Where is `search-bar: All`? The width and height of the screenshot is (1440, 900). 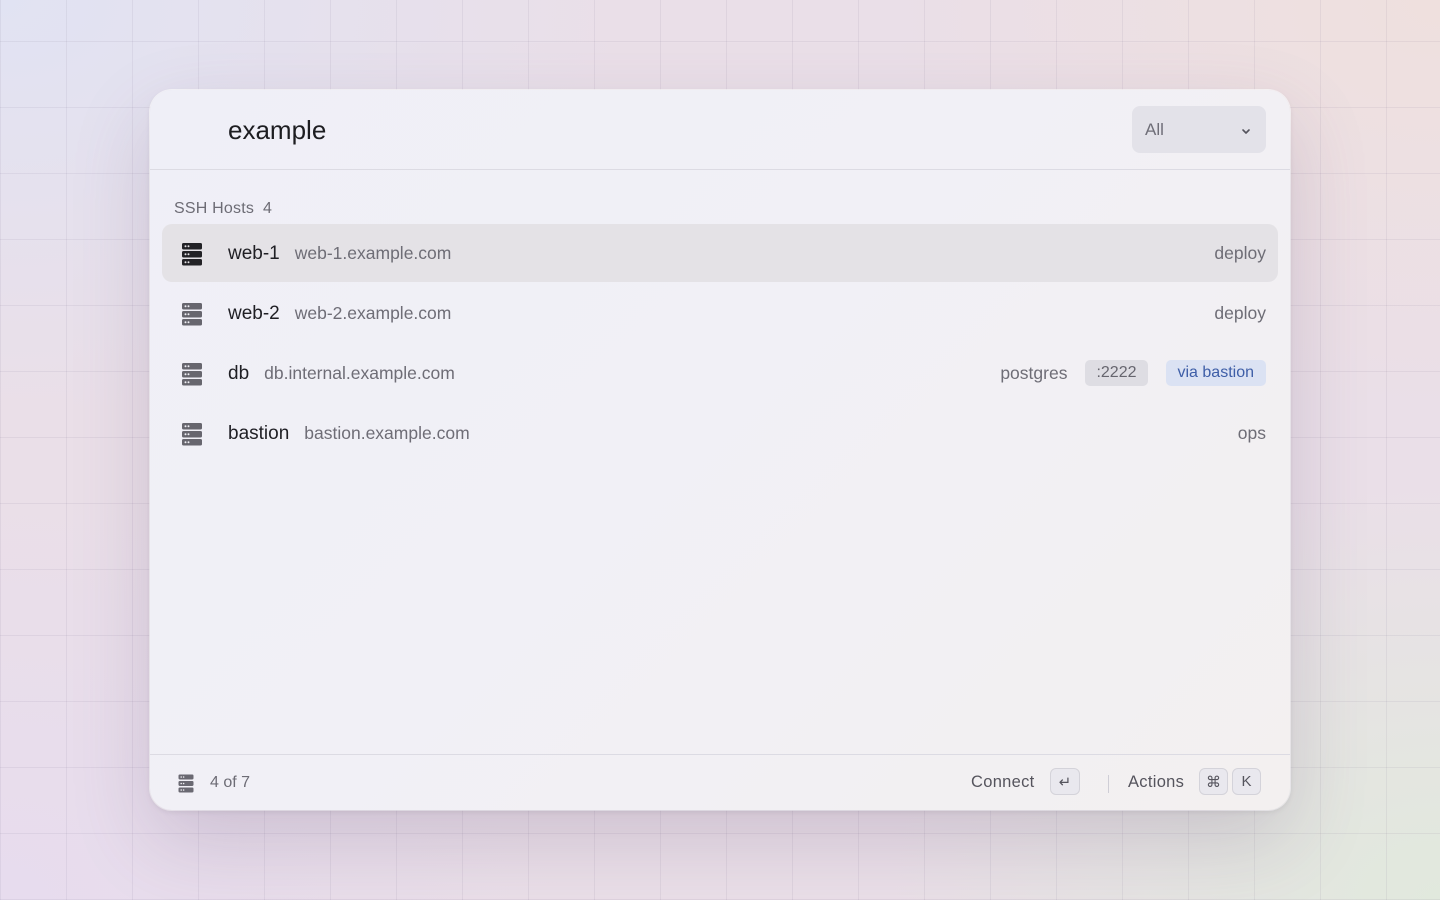 search-bar: All is located at coordinates (720, 130).